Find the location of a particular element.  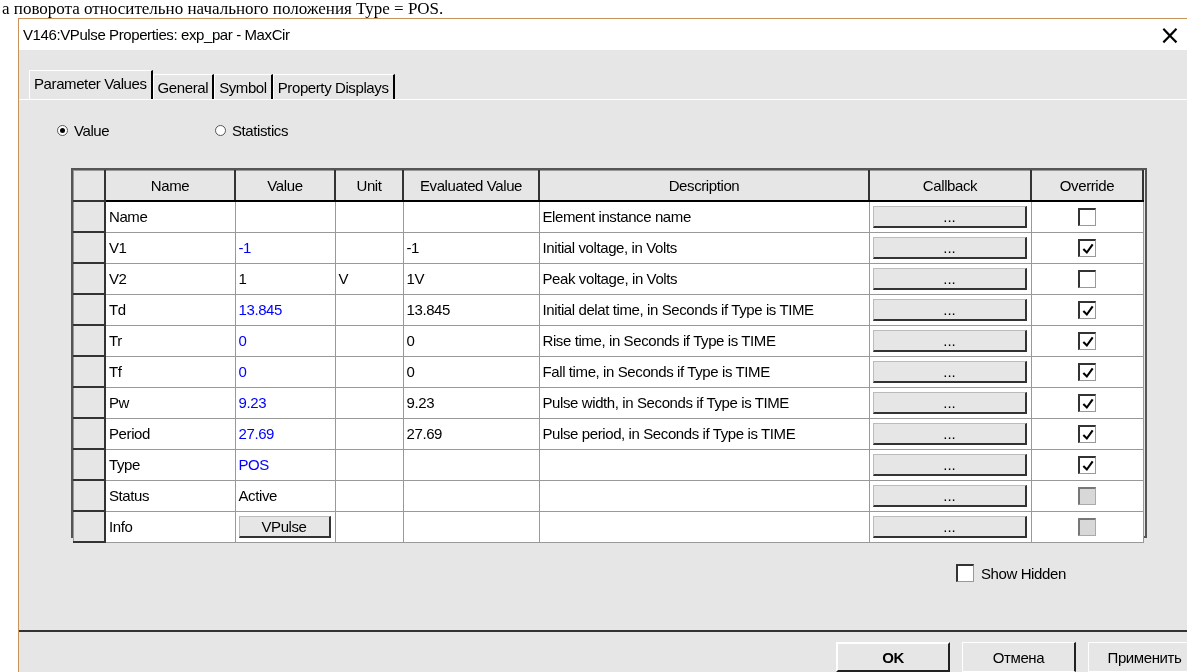

column-header: Callback is located at coordinates (950, 185).